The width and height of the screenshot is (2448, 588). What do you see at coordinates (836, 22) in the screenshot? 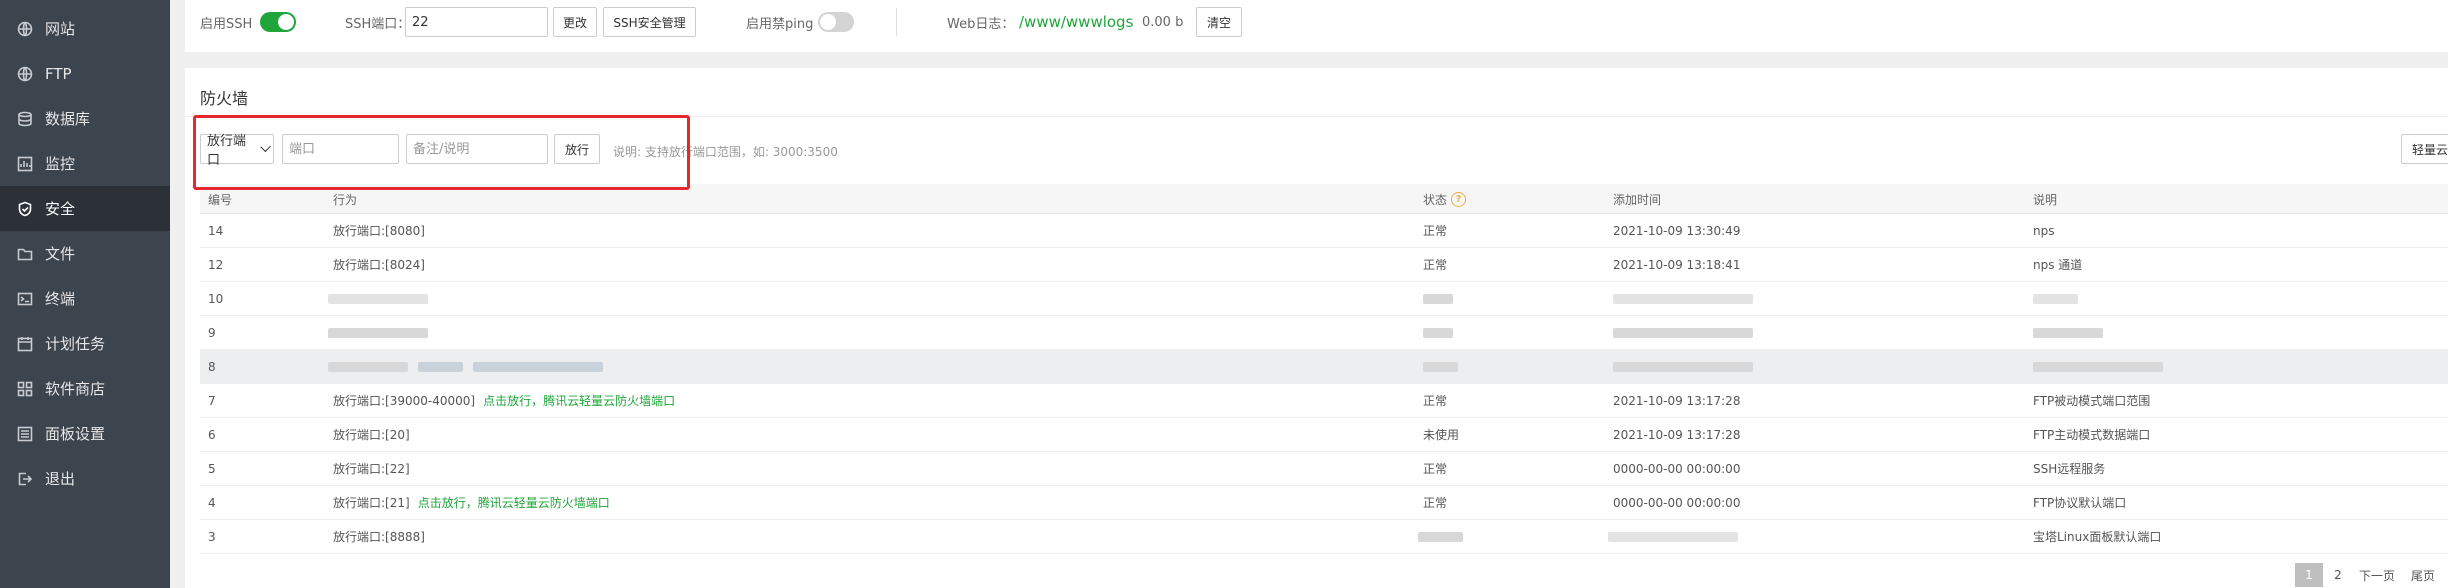
I see `ping-toggle` at bounding box center [836, 22].